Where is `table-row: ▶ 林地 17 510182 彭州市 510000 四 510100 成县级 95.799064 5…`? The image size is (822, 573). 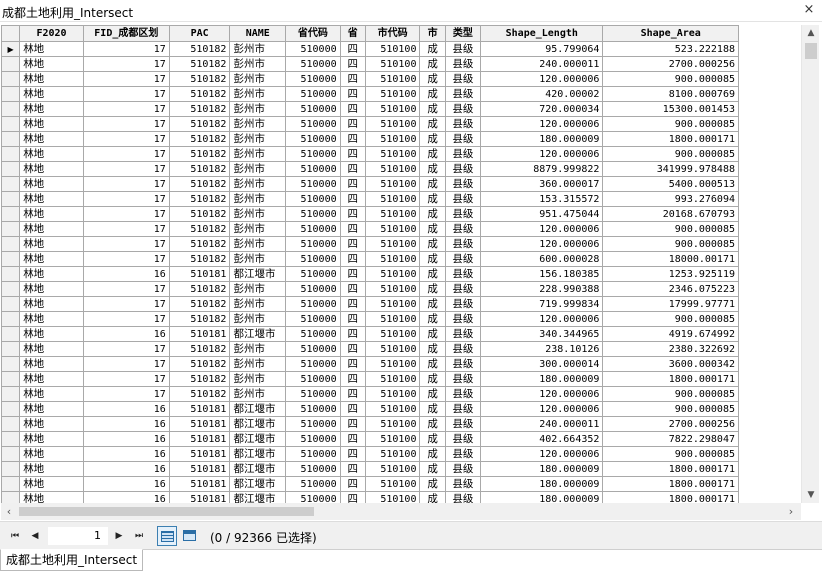
table-row: ▶ 林地 17 510182 彭州市 510000 四 510100 成县级 95.799064 5… is located at coordinates (370, 49).